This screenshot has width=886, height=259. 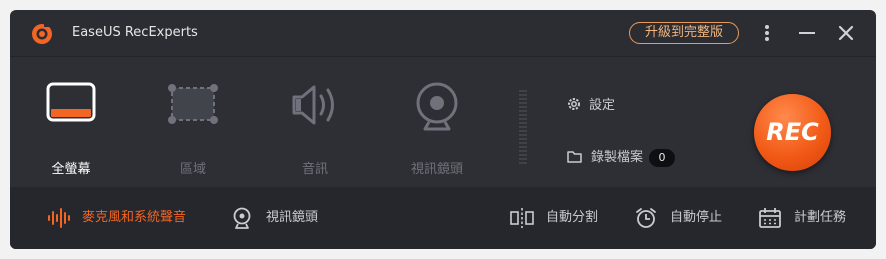 I want to click on auto-split-button: 自動分割, so click(x=565, y=218).